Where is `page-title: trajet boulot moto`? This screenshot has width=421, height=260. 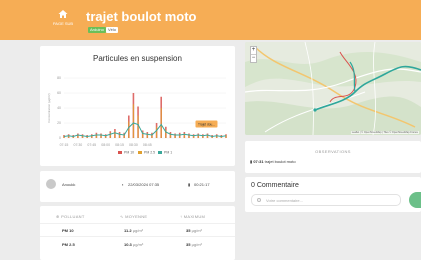
page-title: trajet boulot moto is located at coordinates (141, 16).